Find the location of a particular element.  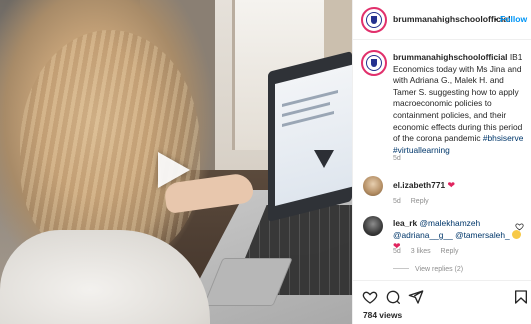

view-replies-button: View replies (2) is located at coordinates (428, 269).